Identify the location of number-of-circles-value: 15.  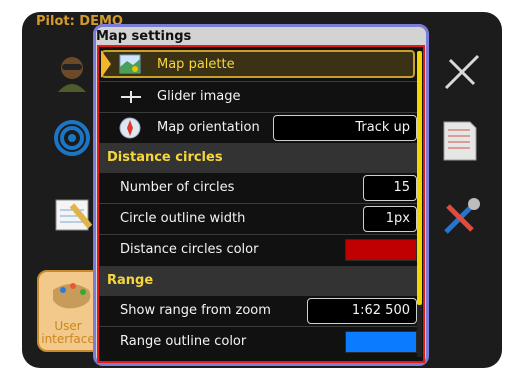
(390, 188).